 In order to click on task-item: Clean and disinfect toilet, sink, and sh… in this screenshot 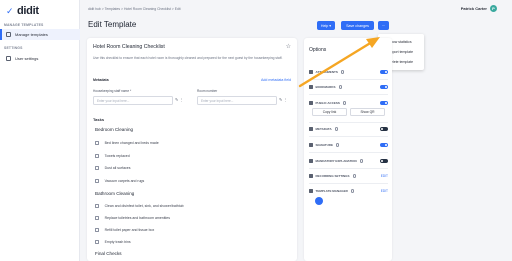, I will do `click(139, 206)`.